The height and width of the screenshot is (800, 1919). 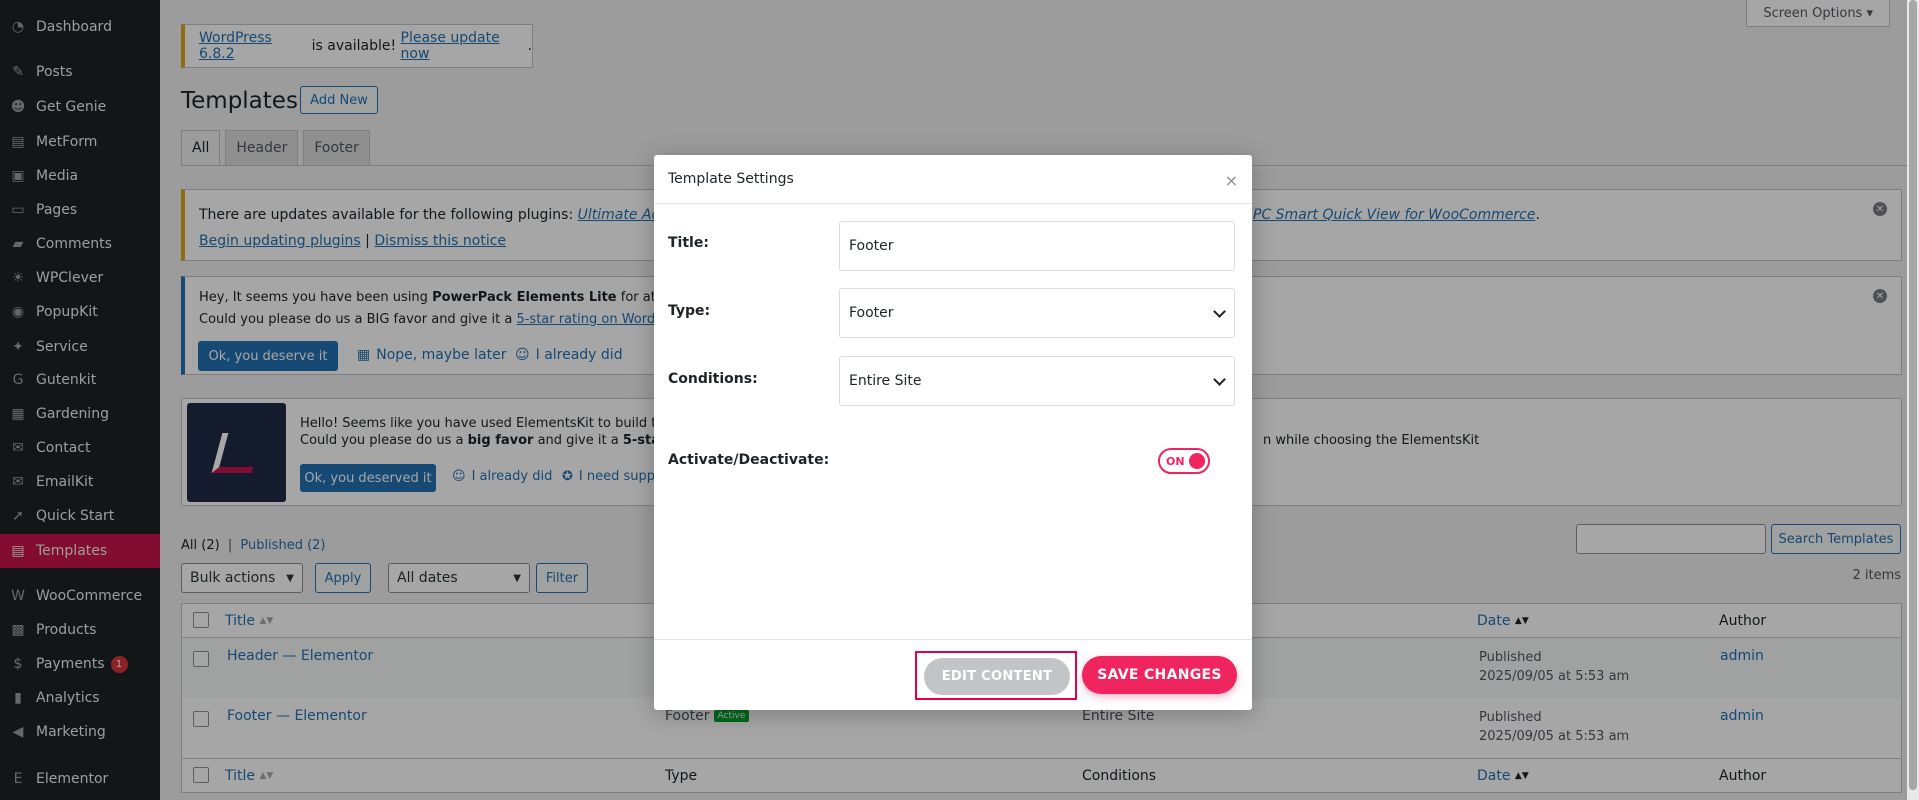 What do you see at coordinates (713, 379) in the screenshot?
I see `conditions-label: Conditions:` at bounding box center [713, 379].